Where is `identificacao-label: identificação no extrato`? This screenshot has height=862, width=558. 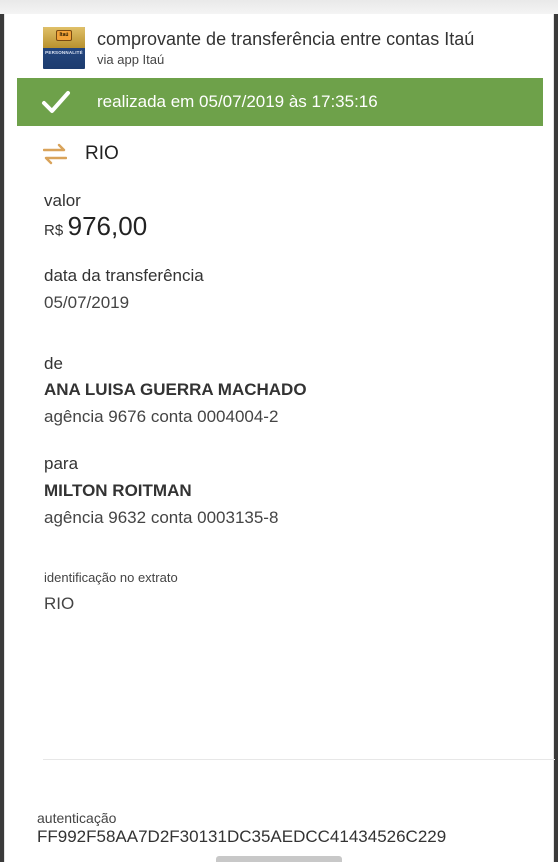
identificacao-label: identificação no extrato is located at coordinates (111, 577).